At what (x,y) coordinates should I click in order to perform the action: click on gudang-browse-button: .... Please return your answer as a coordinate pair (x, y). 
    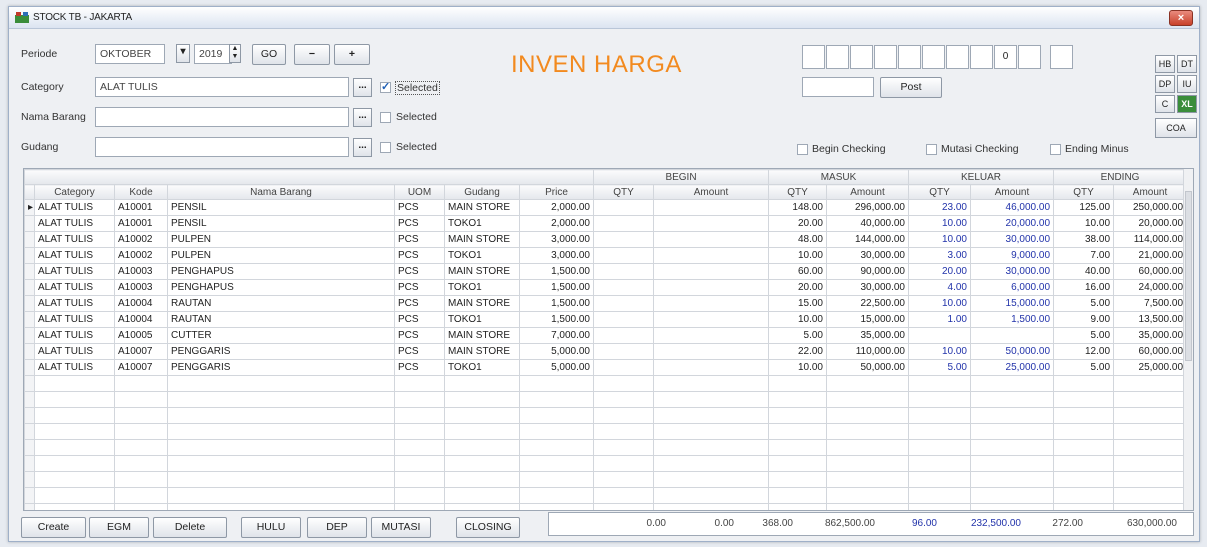
    Looking at the image, I should click on (362, 147).